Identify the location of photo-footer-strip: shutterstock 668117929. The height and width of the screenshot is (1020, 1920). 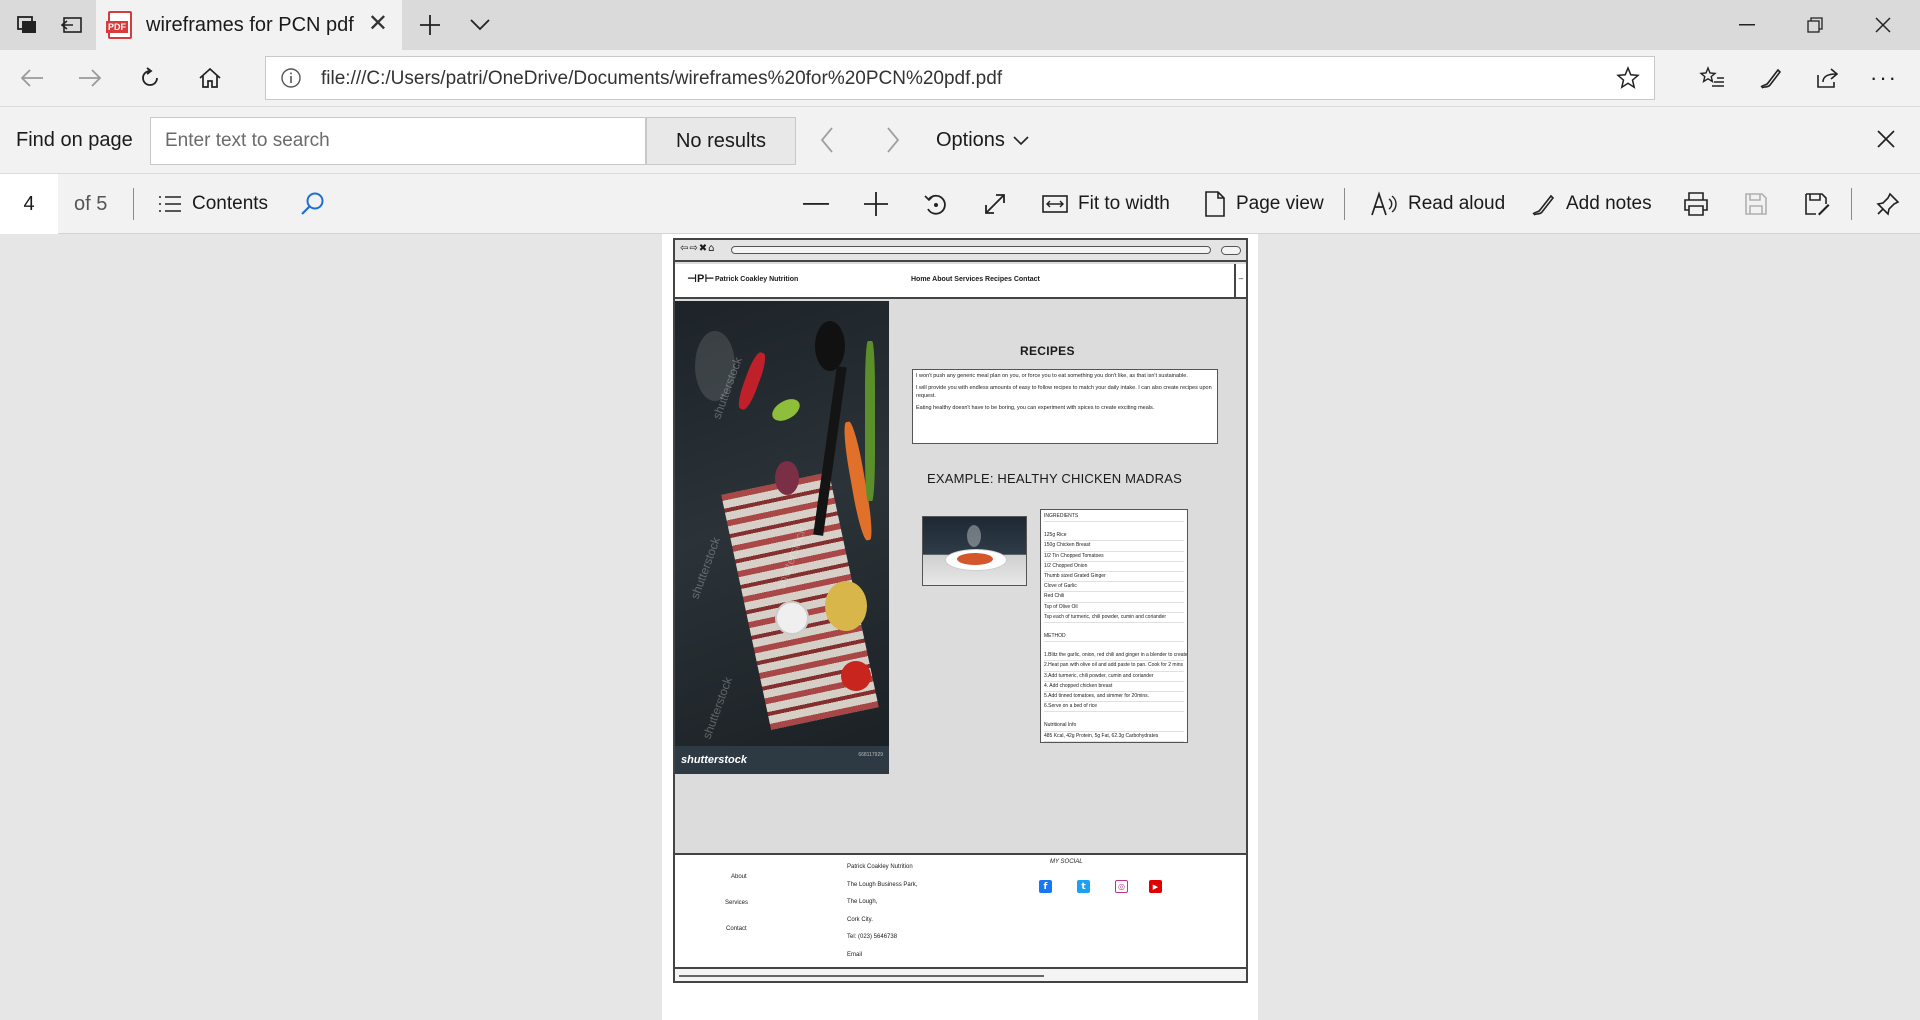
(782, 760).